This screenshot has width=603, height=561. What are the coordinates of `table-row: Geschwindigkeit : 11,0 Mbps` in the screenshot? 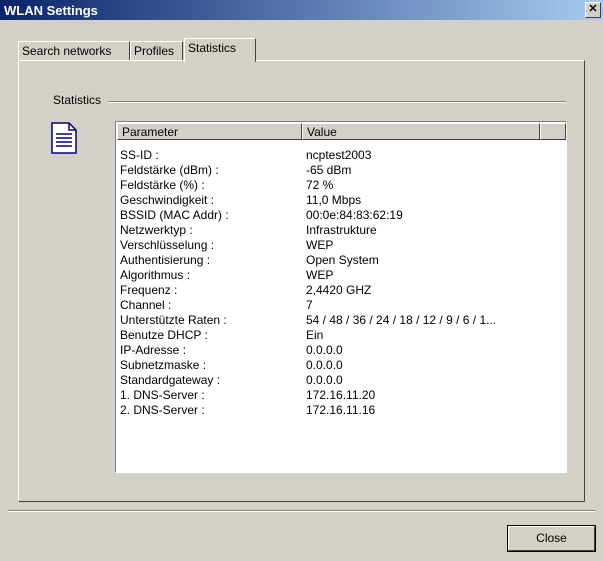 It's located at (341, 200).